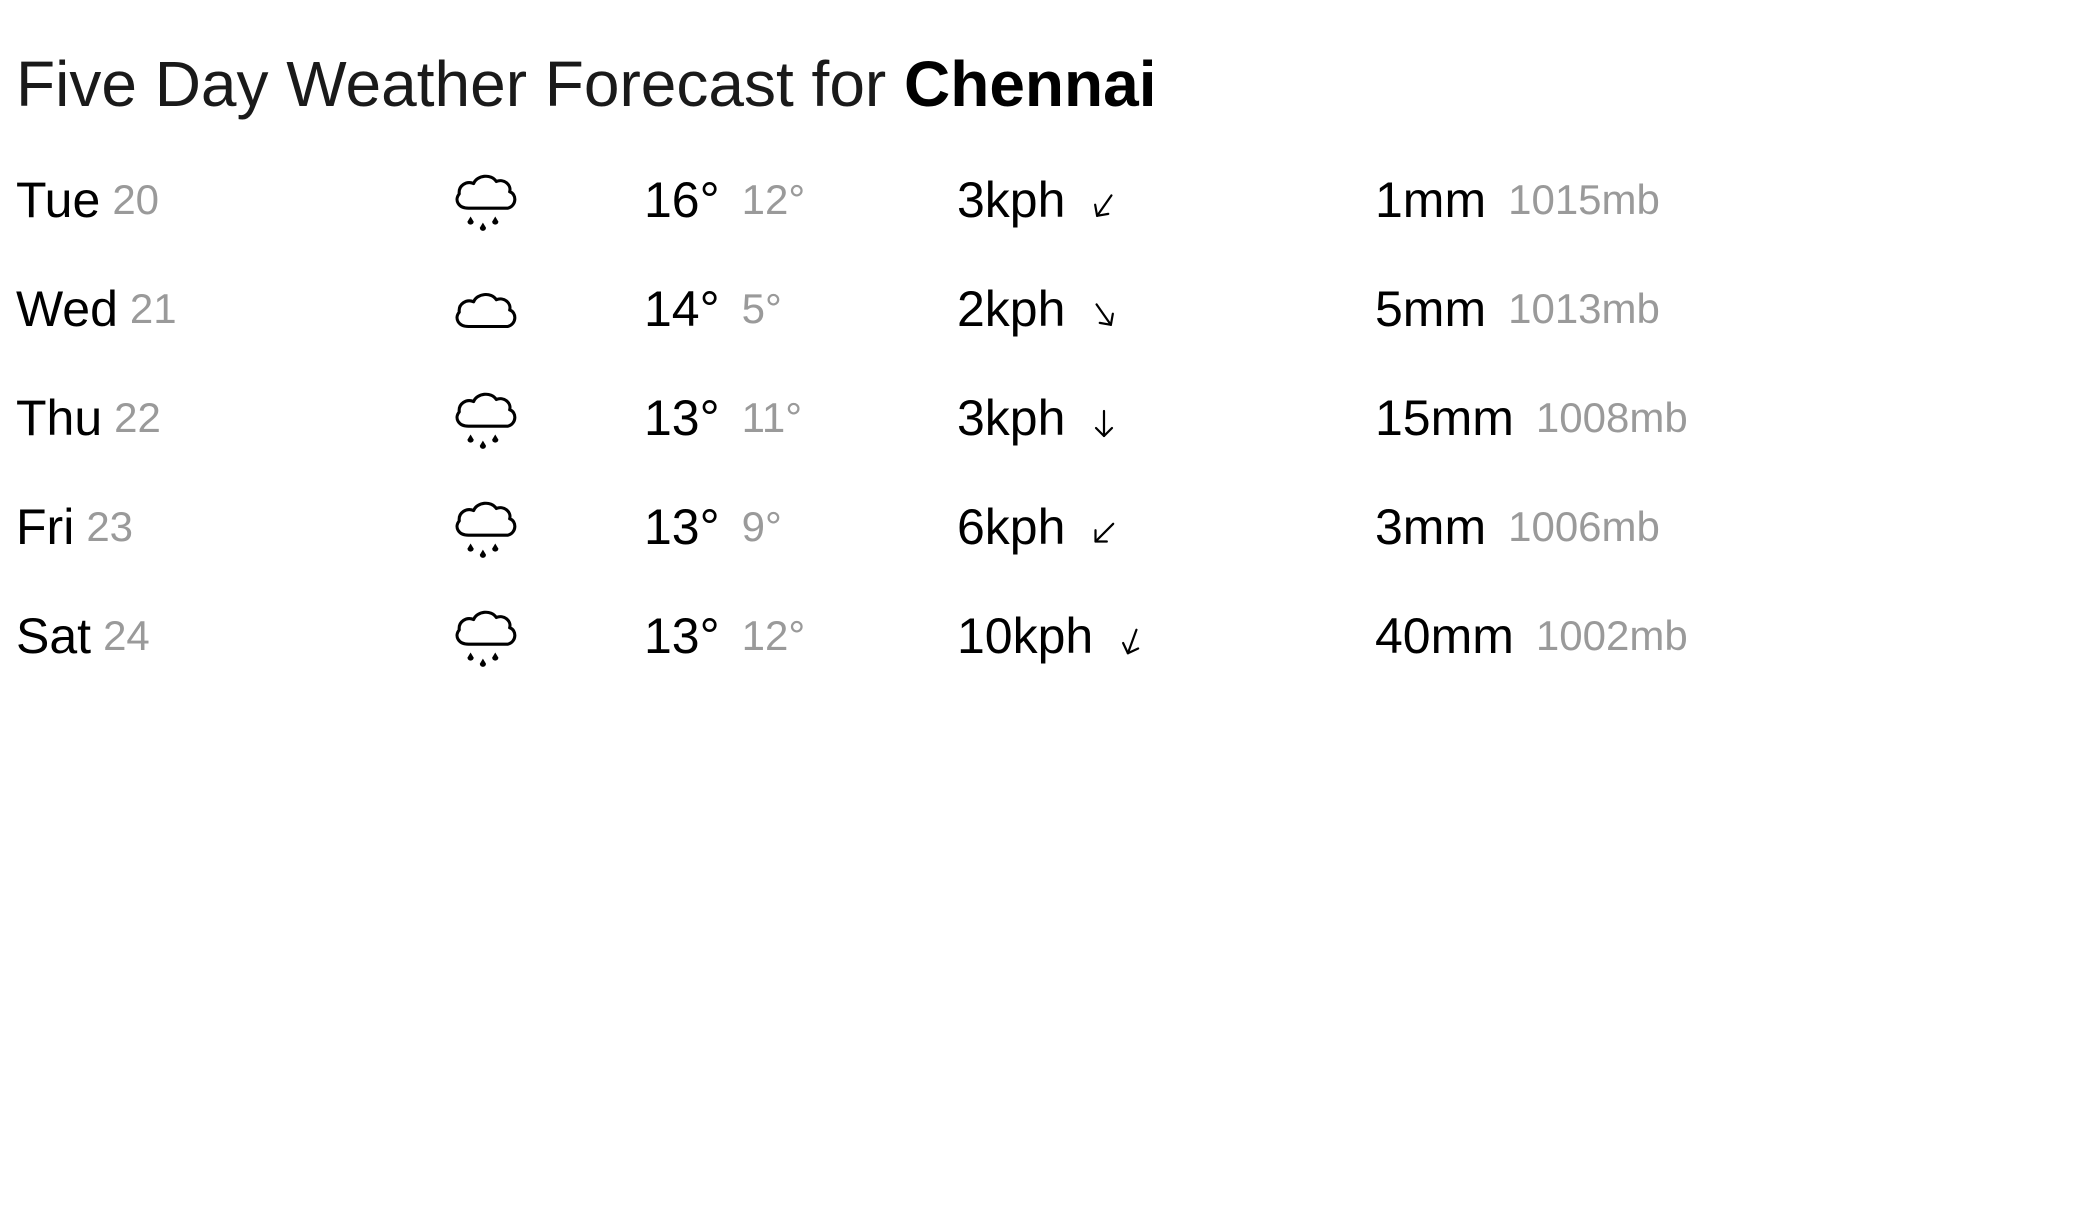 The image size is (2100, 1232). What do you see at coordinates (1011, 309) in the screenshot?
I see `wind-speed: 2kph` at bounding box center [1011, 309].